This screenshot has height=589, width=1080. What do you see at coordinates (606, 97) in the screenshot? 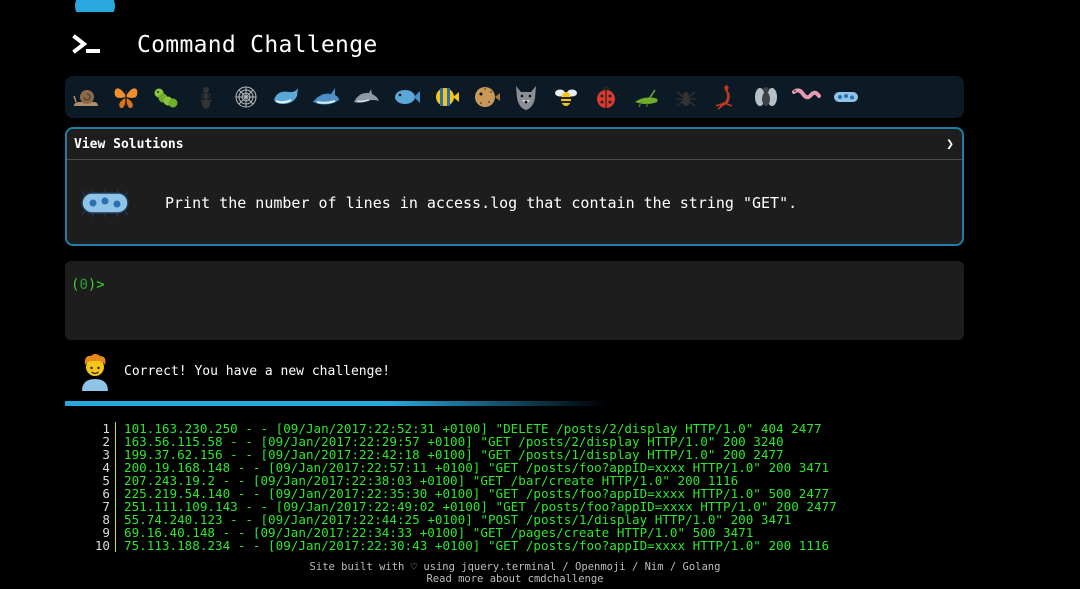
I see `ladybug-icon` at bounding box center [606, 97].